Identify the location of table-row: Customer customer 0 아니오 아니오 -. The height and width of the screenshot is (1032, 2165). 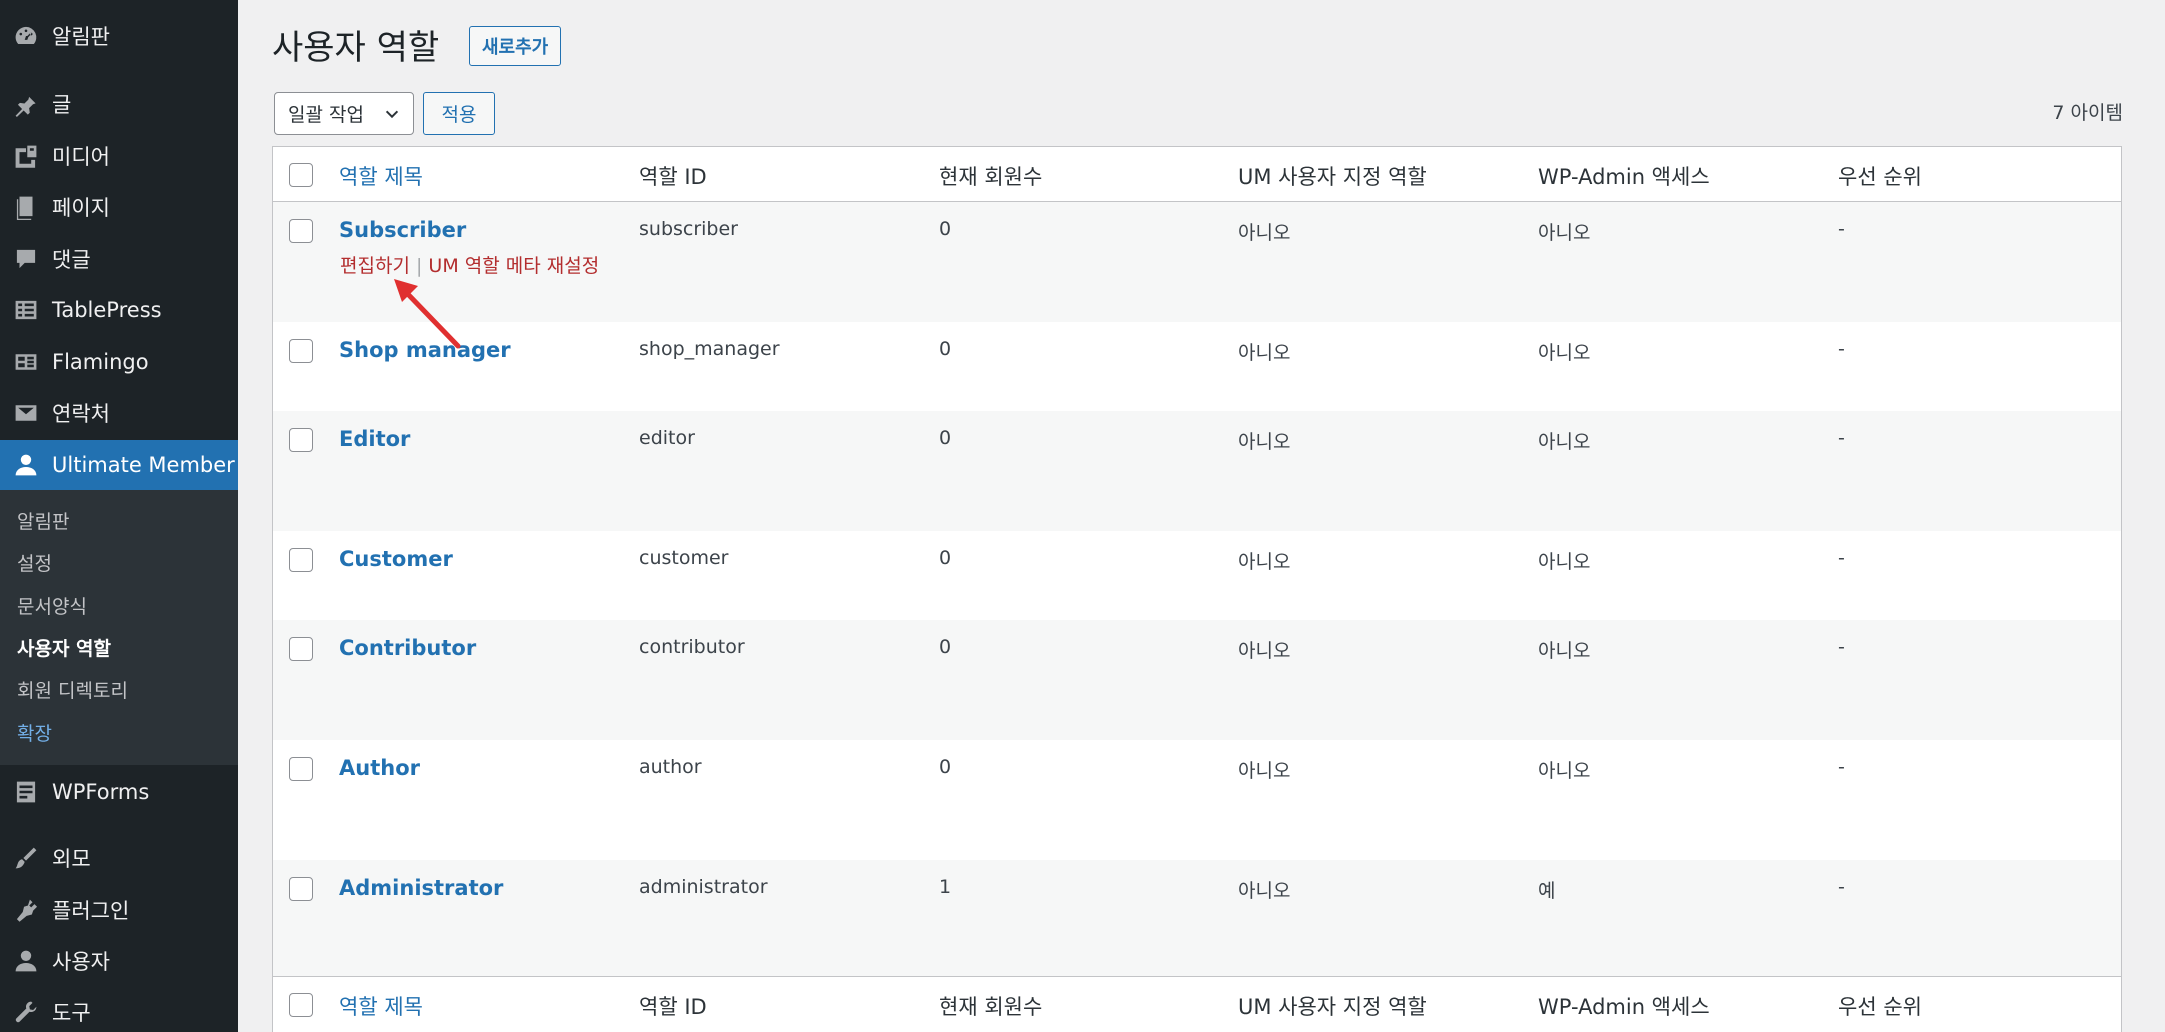
(1197, 575).